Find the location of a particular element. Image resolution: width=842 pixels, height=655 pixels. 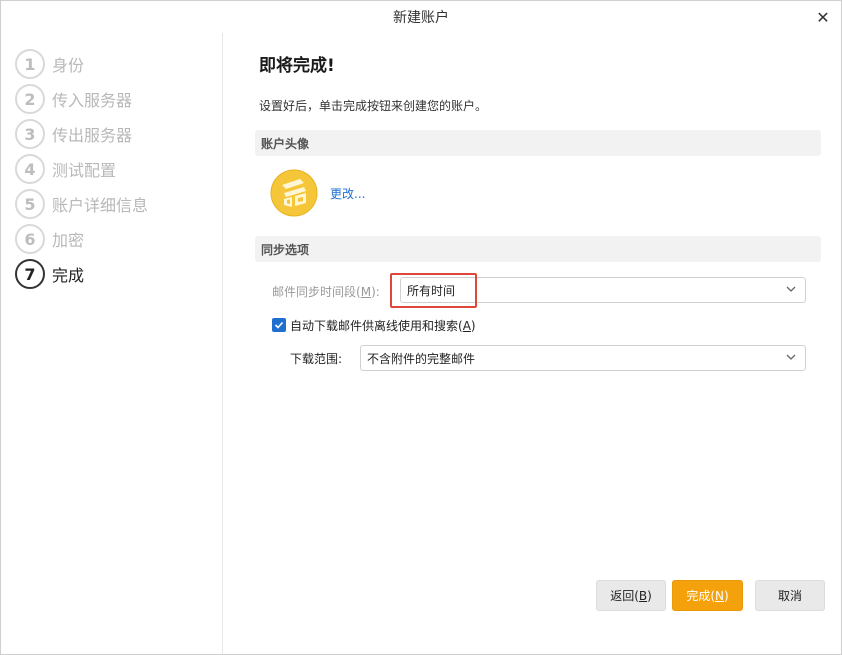

avatar-icon is located at coordinates (294, 193).